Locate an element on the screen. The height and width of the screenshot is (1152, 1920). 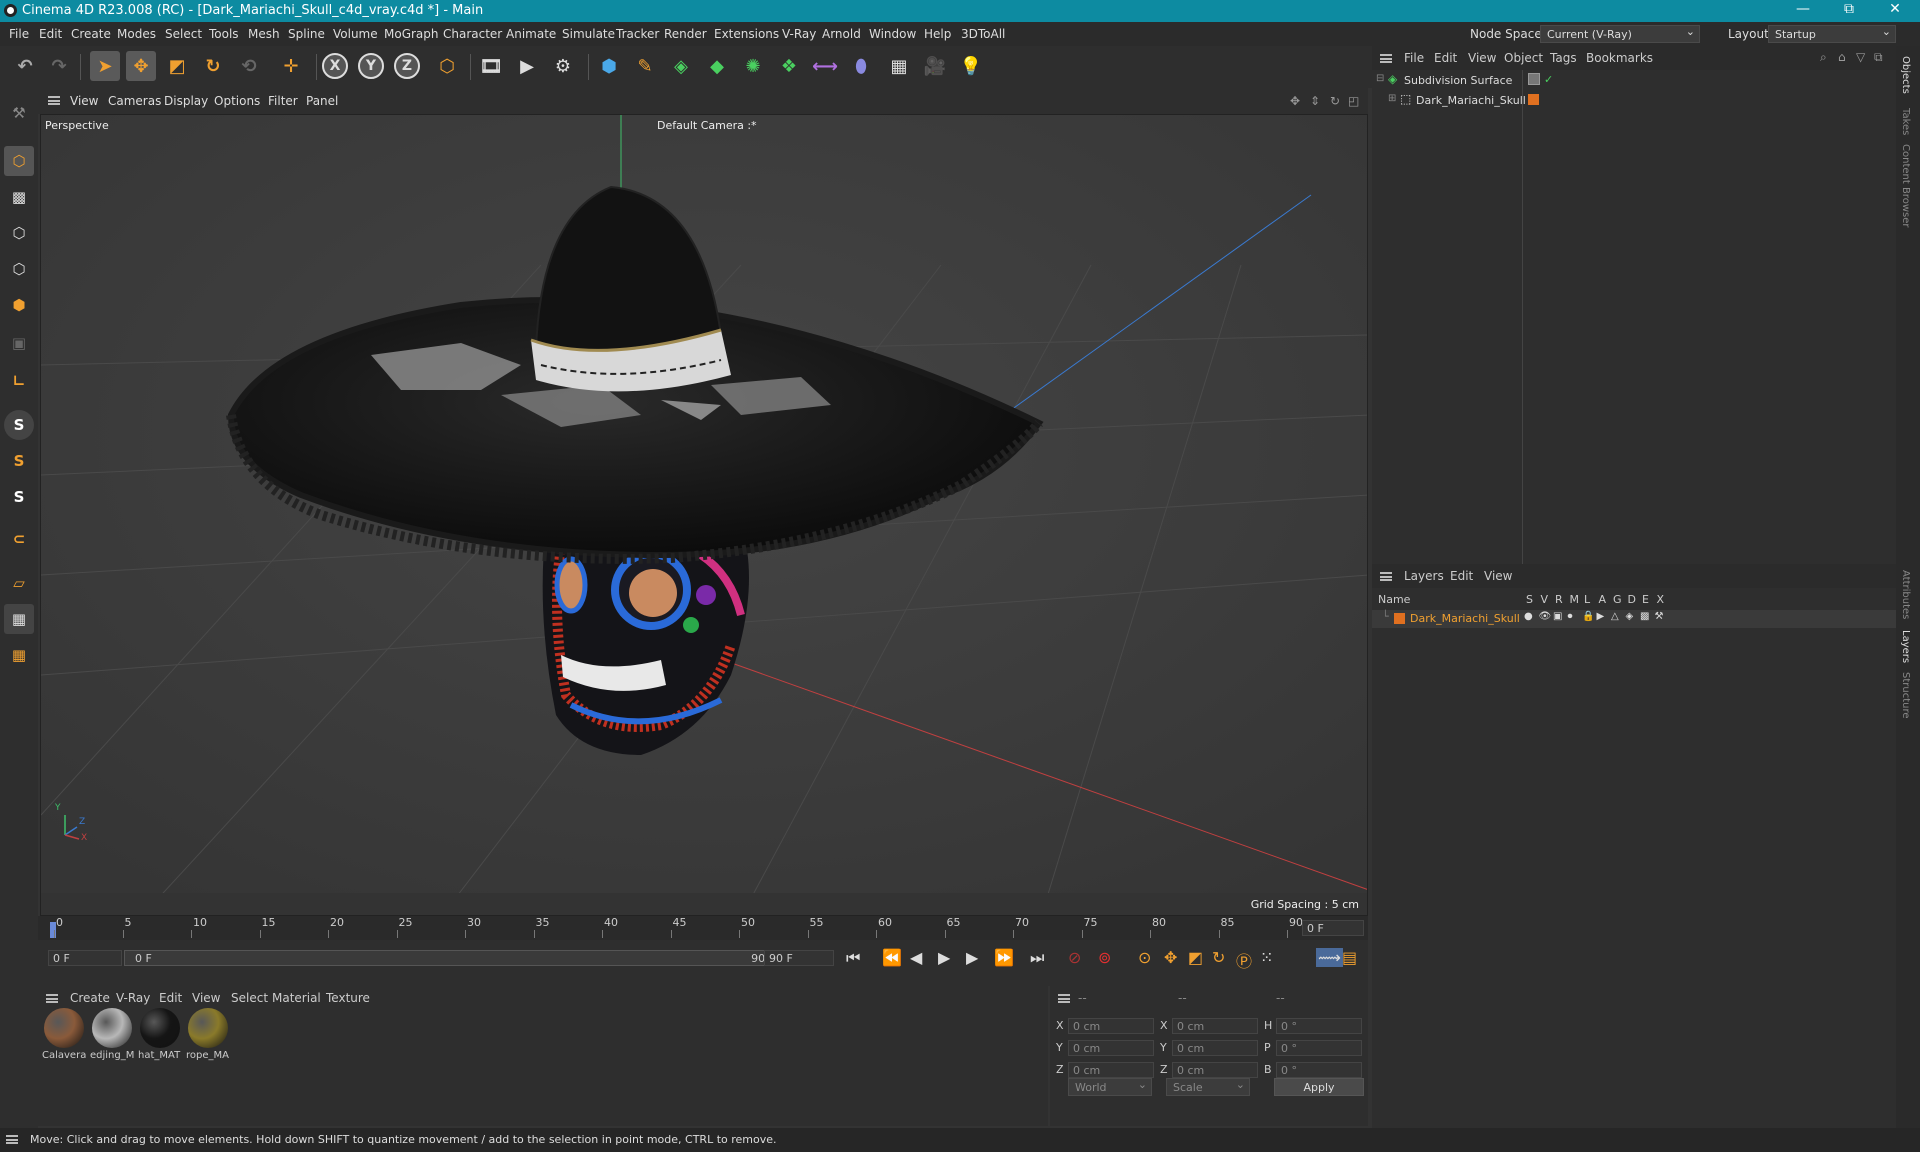
minimize-button: — is located at coordinates (1803, 11).